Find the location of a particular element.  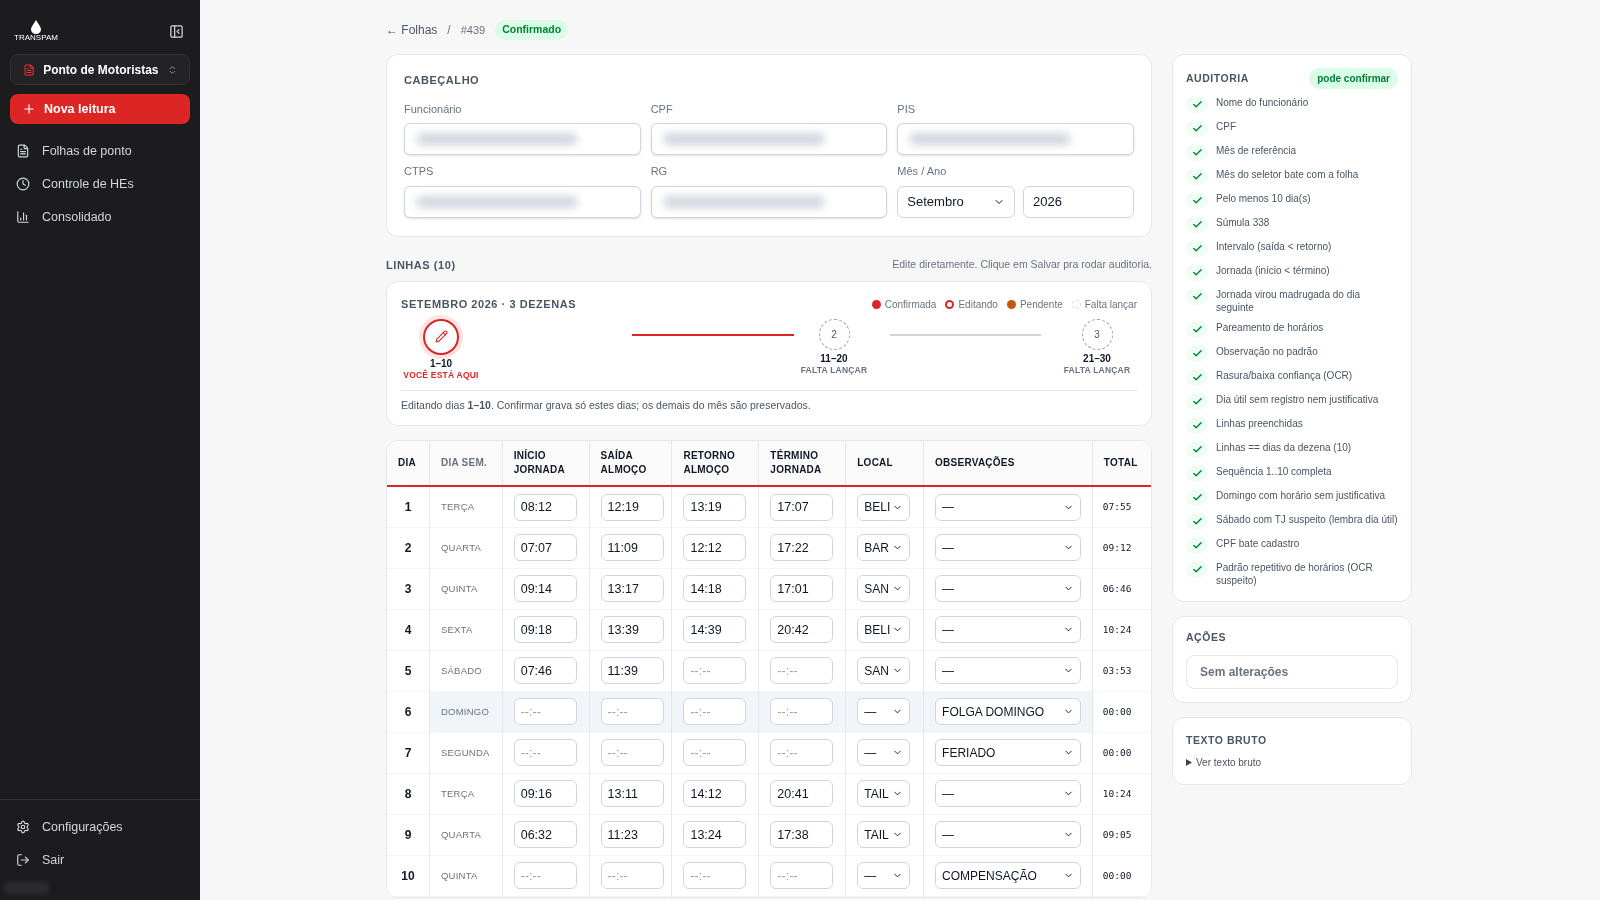

back-link: ← Folhas is located at coordinates (412, 30).